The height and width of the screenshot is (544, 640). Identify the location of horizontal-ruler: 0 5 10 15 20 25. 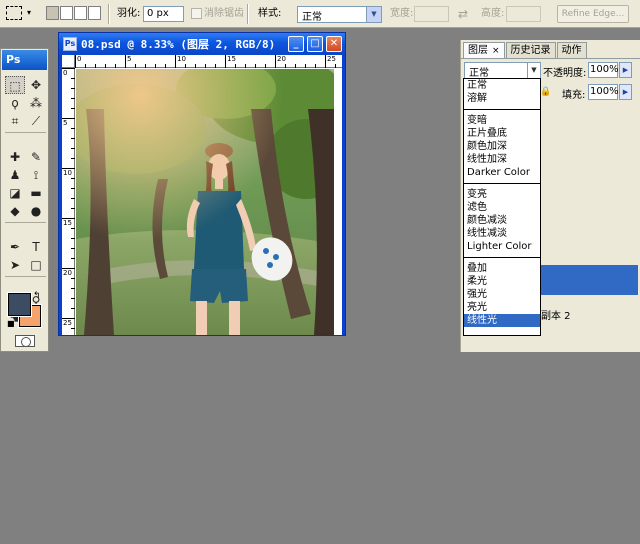
(208, 61).